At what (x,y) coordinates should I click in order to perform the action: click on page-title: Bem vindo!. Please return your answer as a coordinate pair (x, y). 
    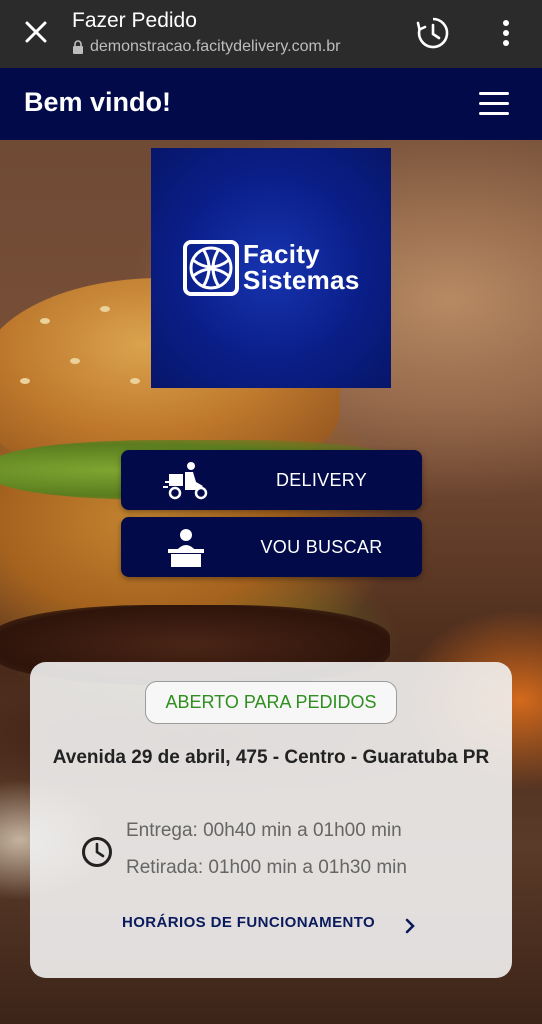
    Looking at the image, I should click on (98, 102).